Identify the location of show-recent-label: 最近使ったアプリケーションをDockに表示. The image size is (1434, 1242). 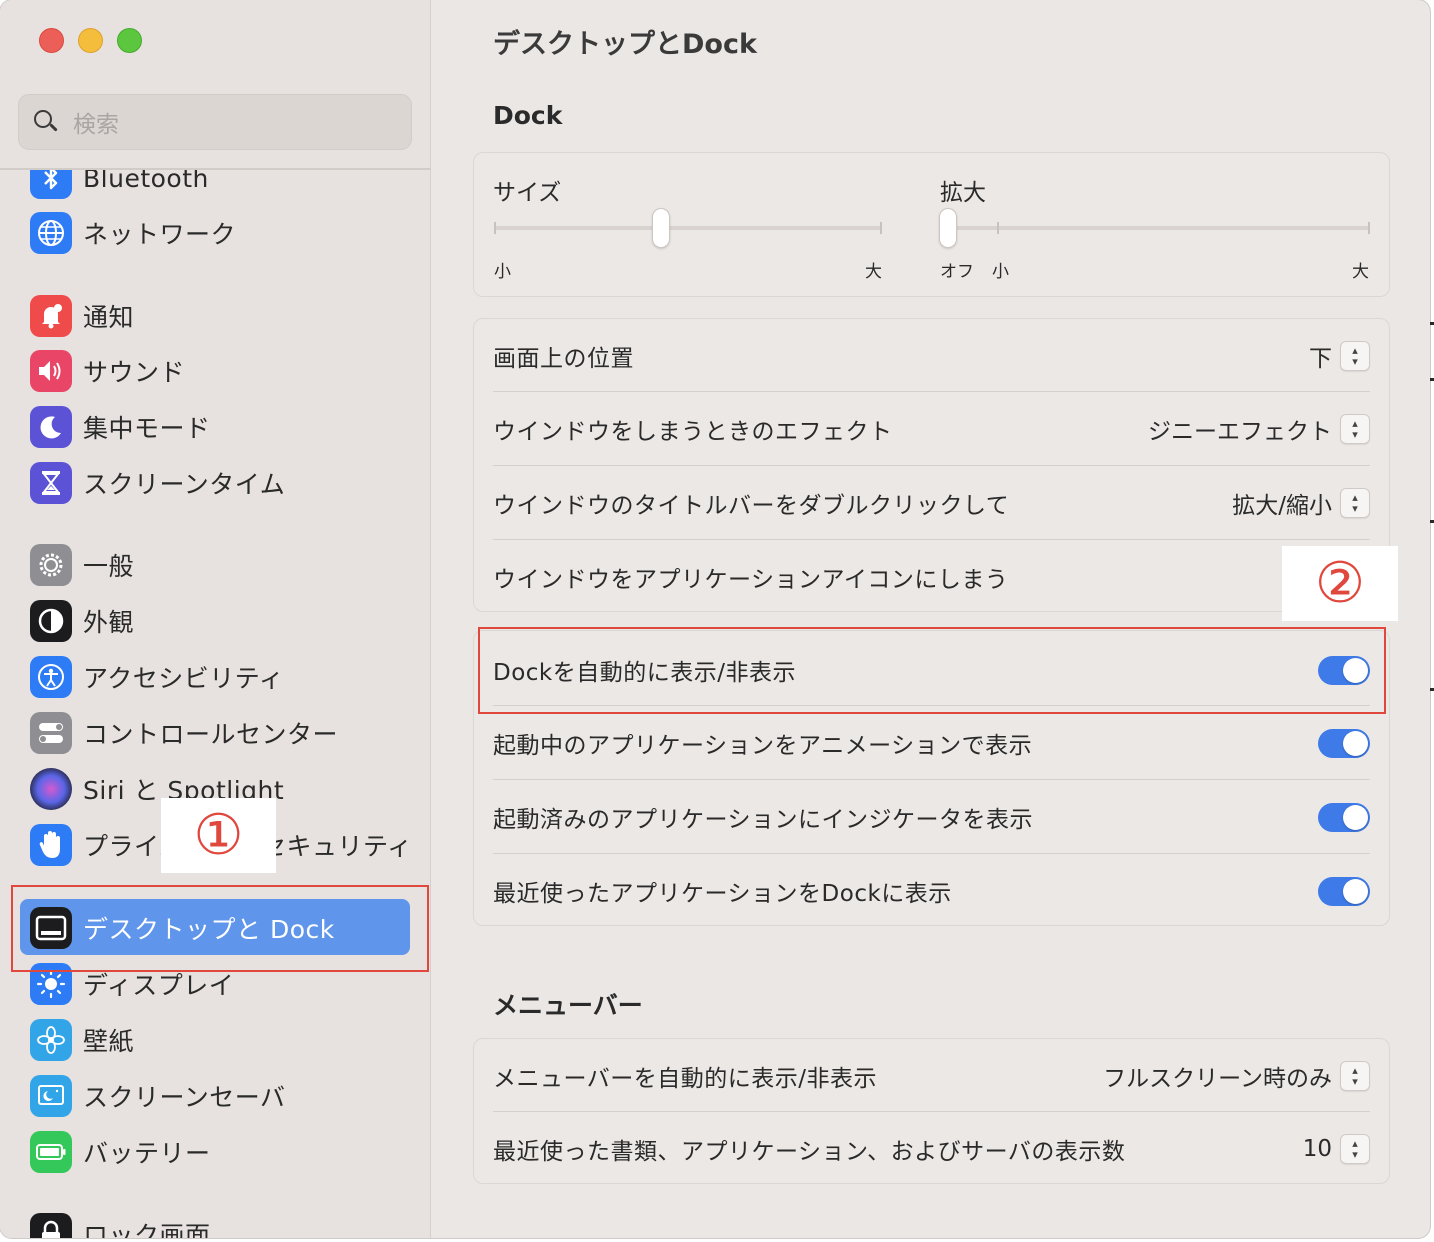
(722, 894).